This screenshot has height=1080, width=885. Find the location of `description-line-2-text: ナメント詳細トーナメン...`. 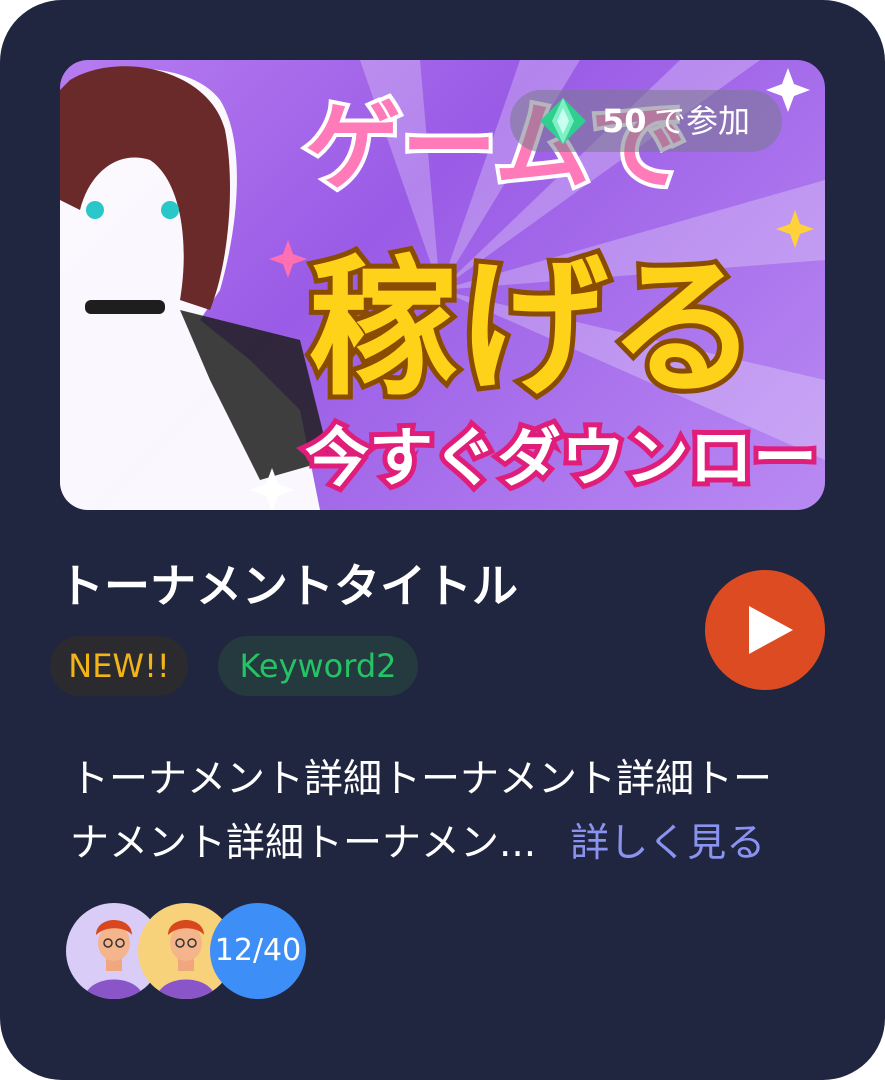

description-line-2-text: ナメント詳細トーナメン... is located at coordinates (303, 843).